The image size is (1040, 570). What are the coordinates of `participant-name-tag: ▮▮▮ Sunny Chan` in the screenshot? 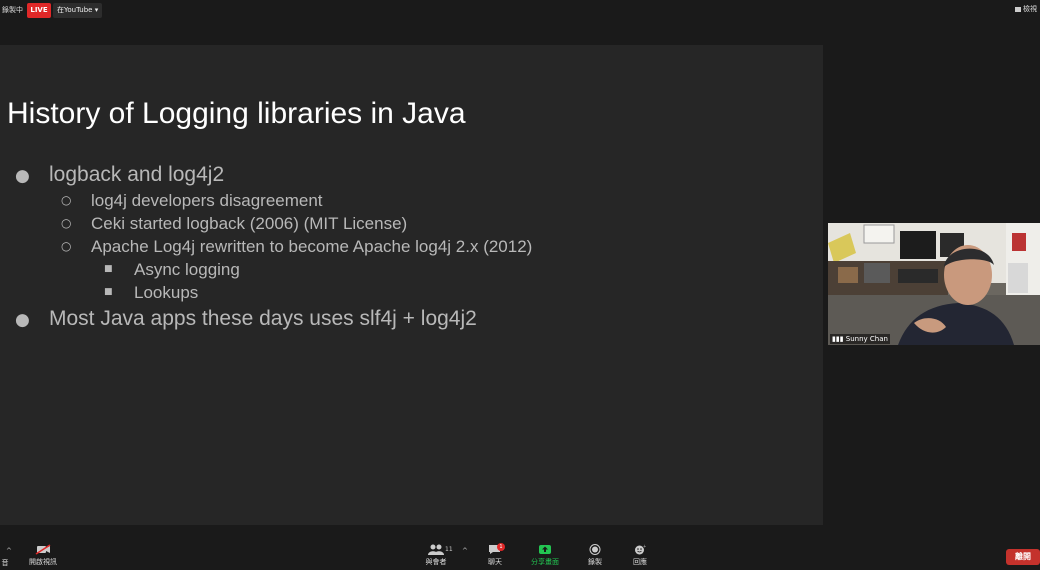 It's located at (860, 339).